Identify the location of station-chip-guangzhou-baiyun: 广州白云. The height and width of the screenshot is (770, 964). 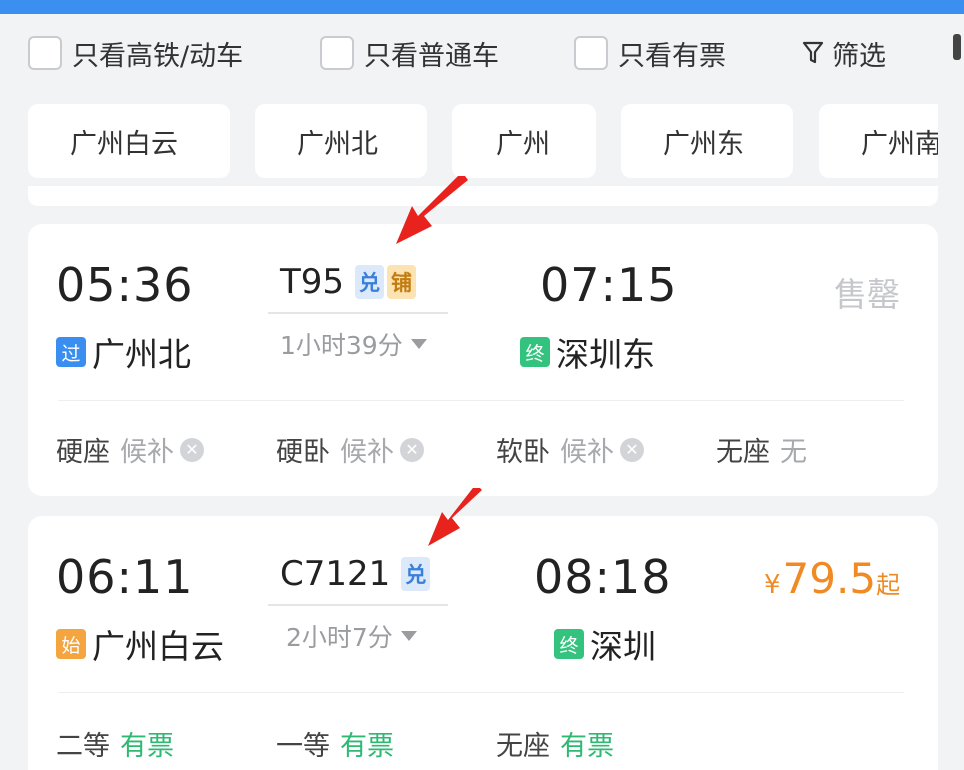
(129, 141).